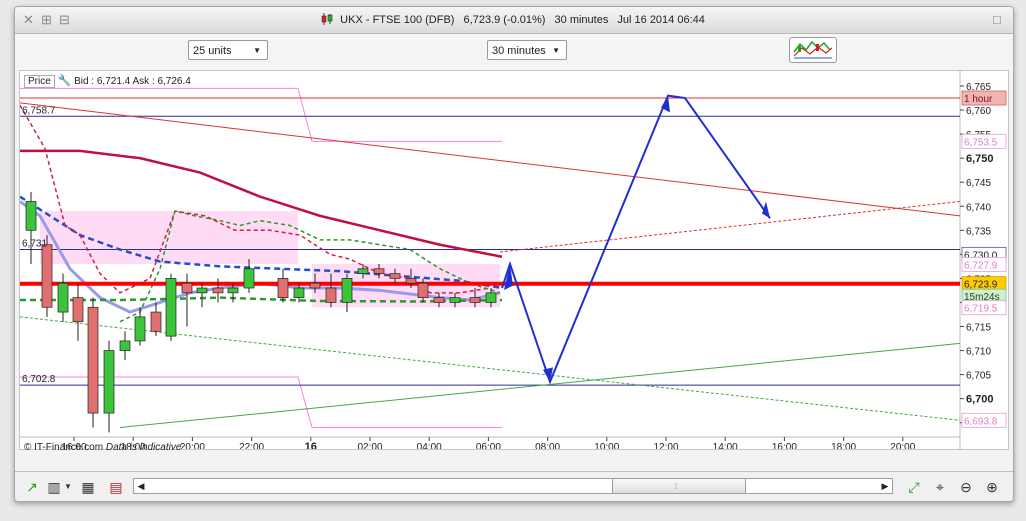 The height and width of the screenshot is (521, 1026). Describe the element at coordinates (504, 20) in the screenshot. I see `title-price: 6,723.9 (-0.01%)` at that location.